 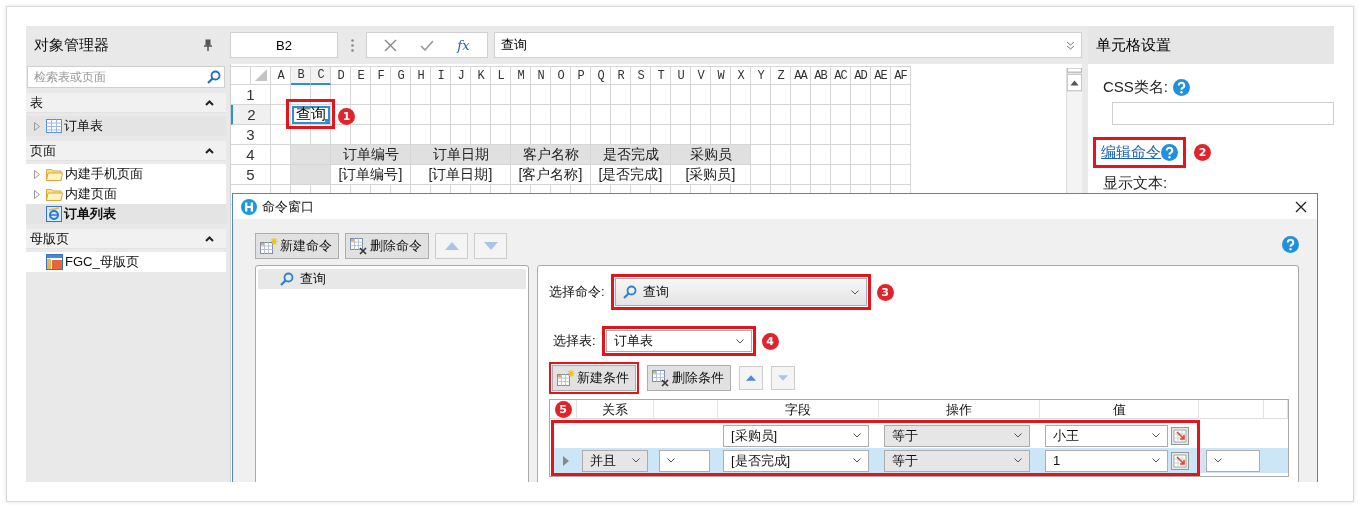 What do you see at coordinates (881, 75) in the screenshot?
I see `column-header: AE` at bounding box center [881, 75].